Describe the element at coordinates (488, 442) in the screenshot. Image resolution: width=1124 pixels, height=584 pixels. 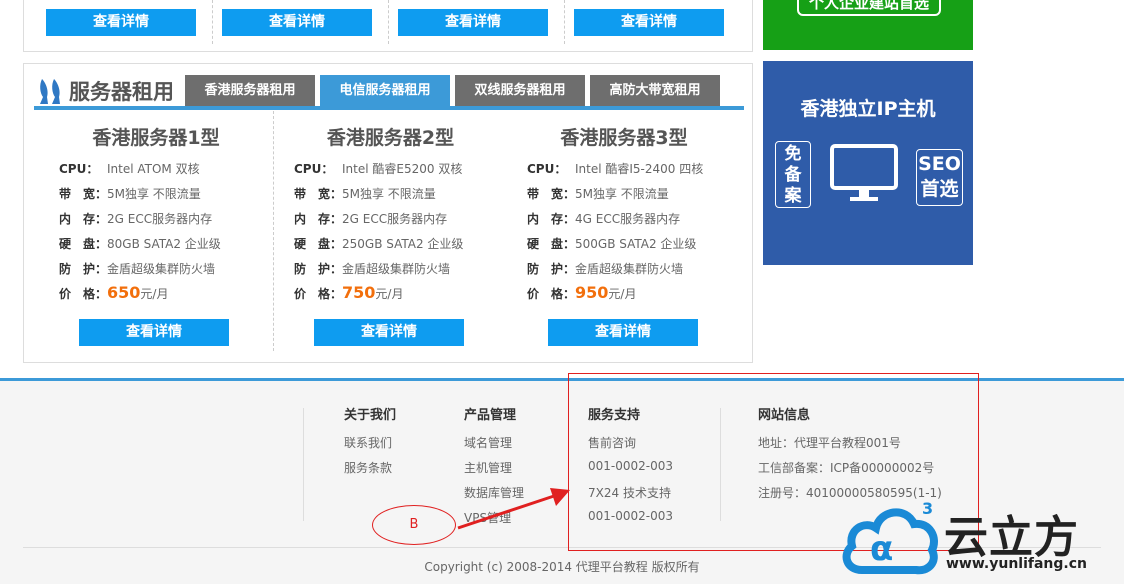
I see `footer-link-domain: 域名管理` at that location.